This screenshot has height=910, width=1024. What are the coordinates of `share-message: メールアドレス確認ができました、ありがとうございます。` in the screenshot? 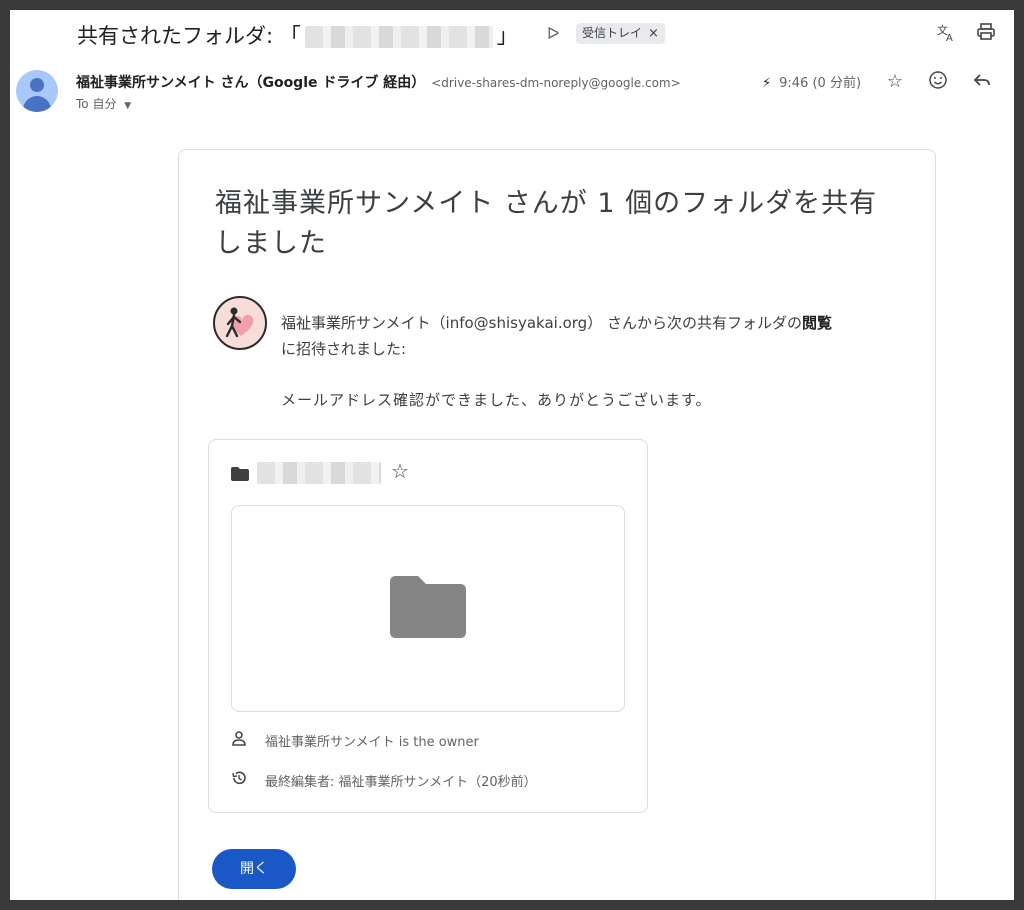 It's located at (496, 400).